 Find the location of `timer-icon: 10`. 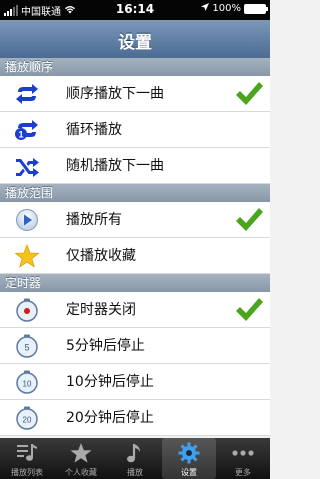

timer-icon: 10 is located at coordinates (27, 382).